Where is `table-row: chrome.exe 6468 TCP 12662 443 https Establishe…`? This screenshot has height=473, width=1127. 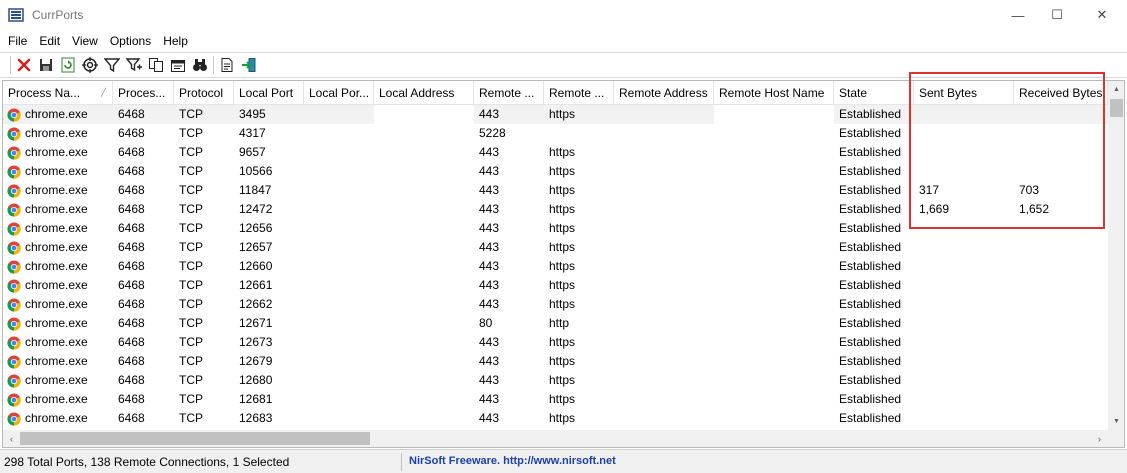 table-row: chrome.exe 6468 TCP 12662 443 https Establishe… is located at coordinates (555, 304).